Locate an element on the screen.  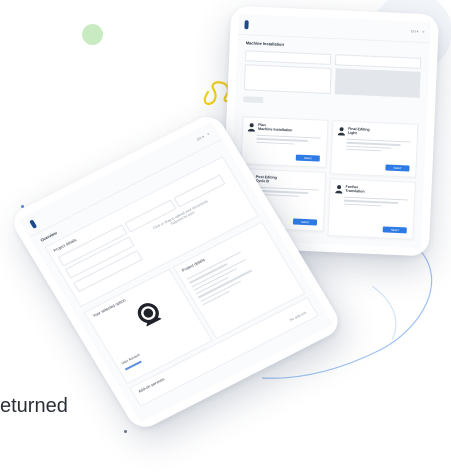
service-card-4: Further Translation Select is located at coordinates (371, 209).